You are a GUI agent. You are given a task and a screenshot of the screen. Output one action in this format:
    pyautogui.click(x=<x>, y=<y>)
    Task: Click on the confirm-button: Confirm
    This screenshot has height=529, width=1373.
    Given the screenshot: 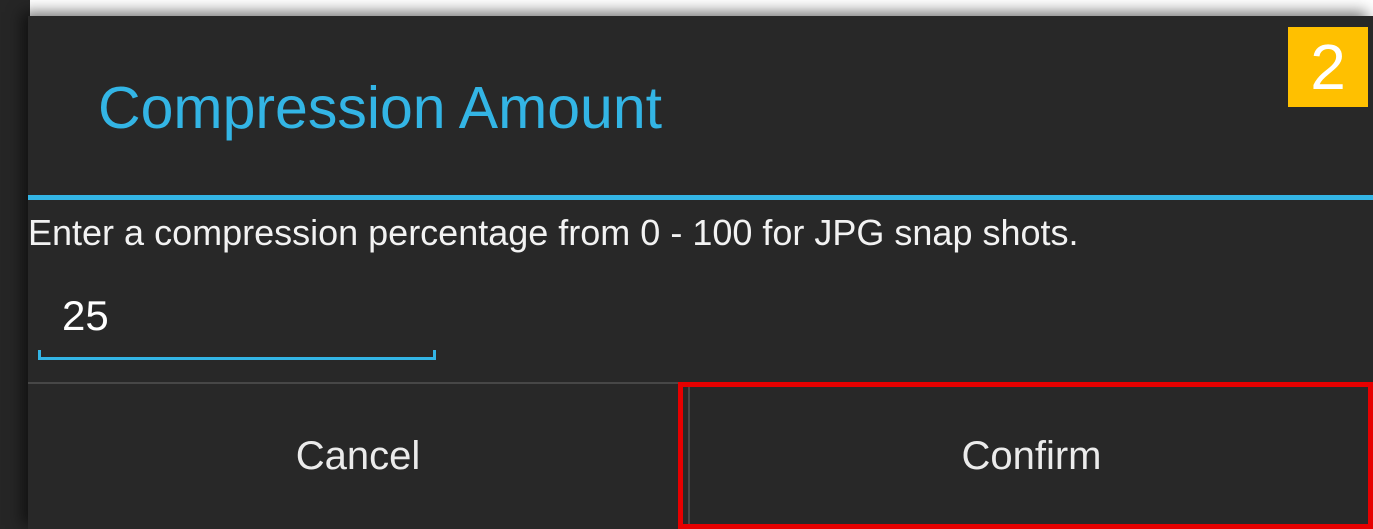 What is the action you would take?
    pyautogui.click(x=1031, y=456)
    